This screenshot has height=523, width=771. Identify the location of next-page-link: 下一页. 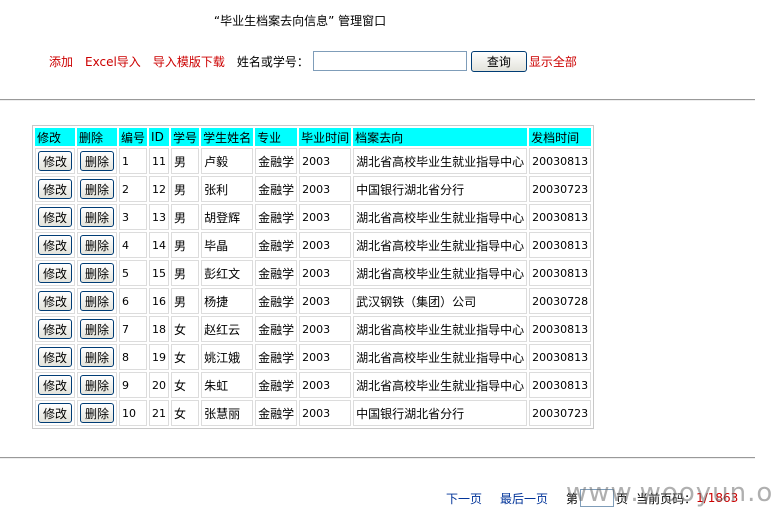
(464, 498).